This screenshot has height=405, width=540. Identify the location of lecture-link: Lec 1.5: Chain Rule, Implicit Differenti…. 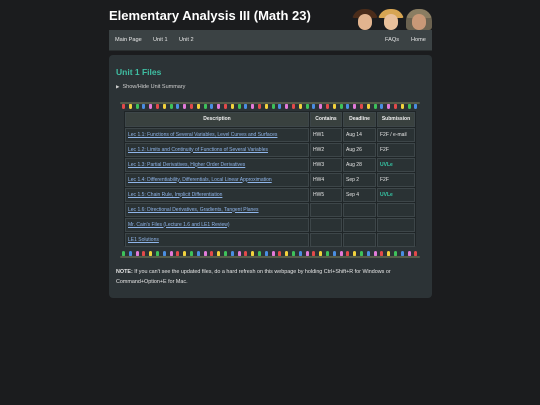
(175, 195).